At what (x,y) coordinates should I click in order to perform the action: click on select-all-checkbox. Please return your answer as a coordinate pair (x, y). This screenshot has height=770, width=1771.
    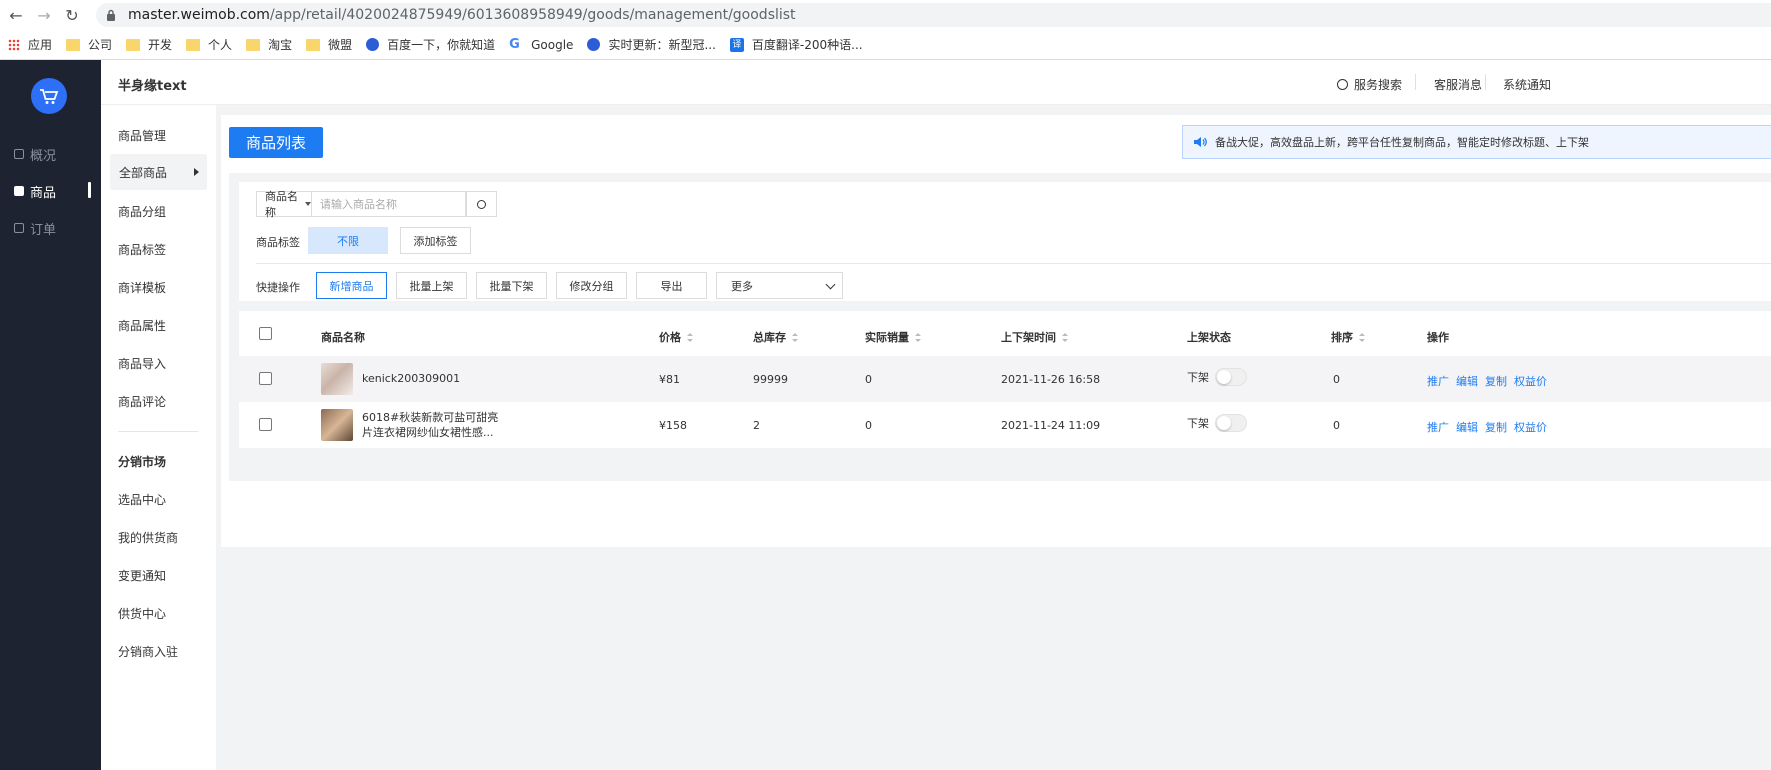
    Looking at the image, I should click on (265, 333).